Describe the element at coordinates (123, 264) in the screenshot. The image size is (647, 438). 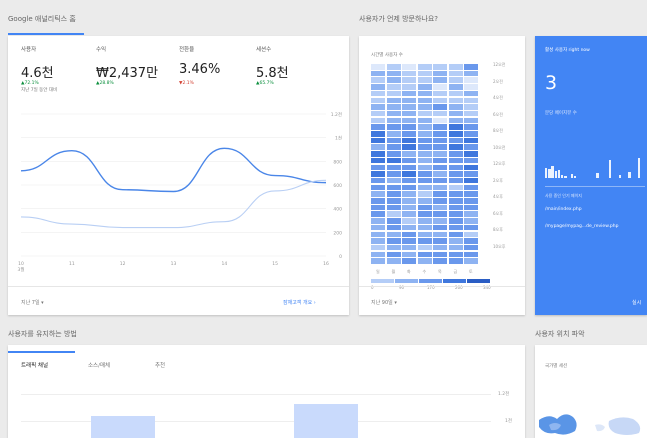
I see `x-tick-label: 12` at that location.